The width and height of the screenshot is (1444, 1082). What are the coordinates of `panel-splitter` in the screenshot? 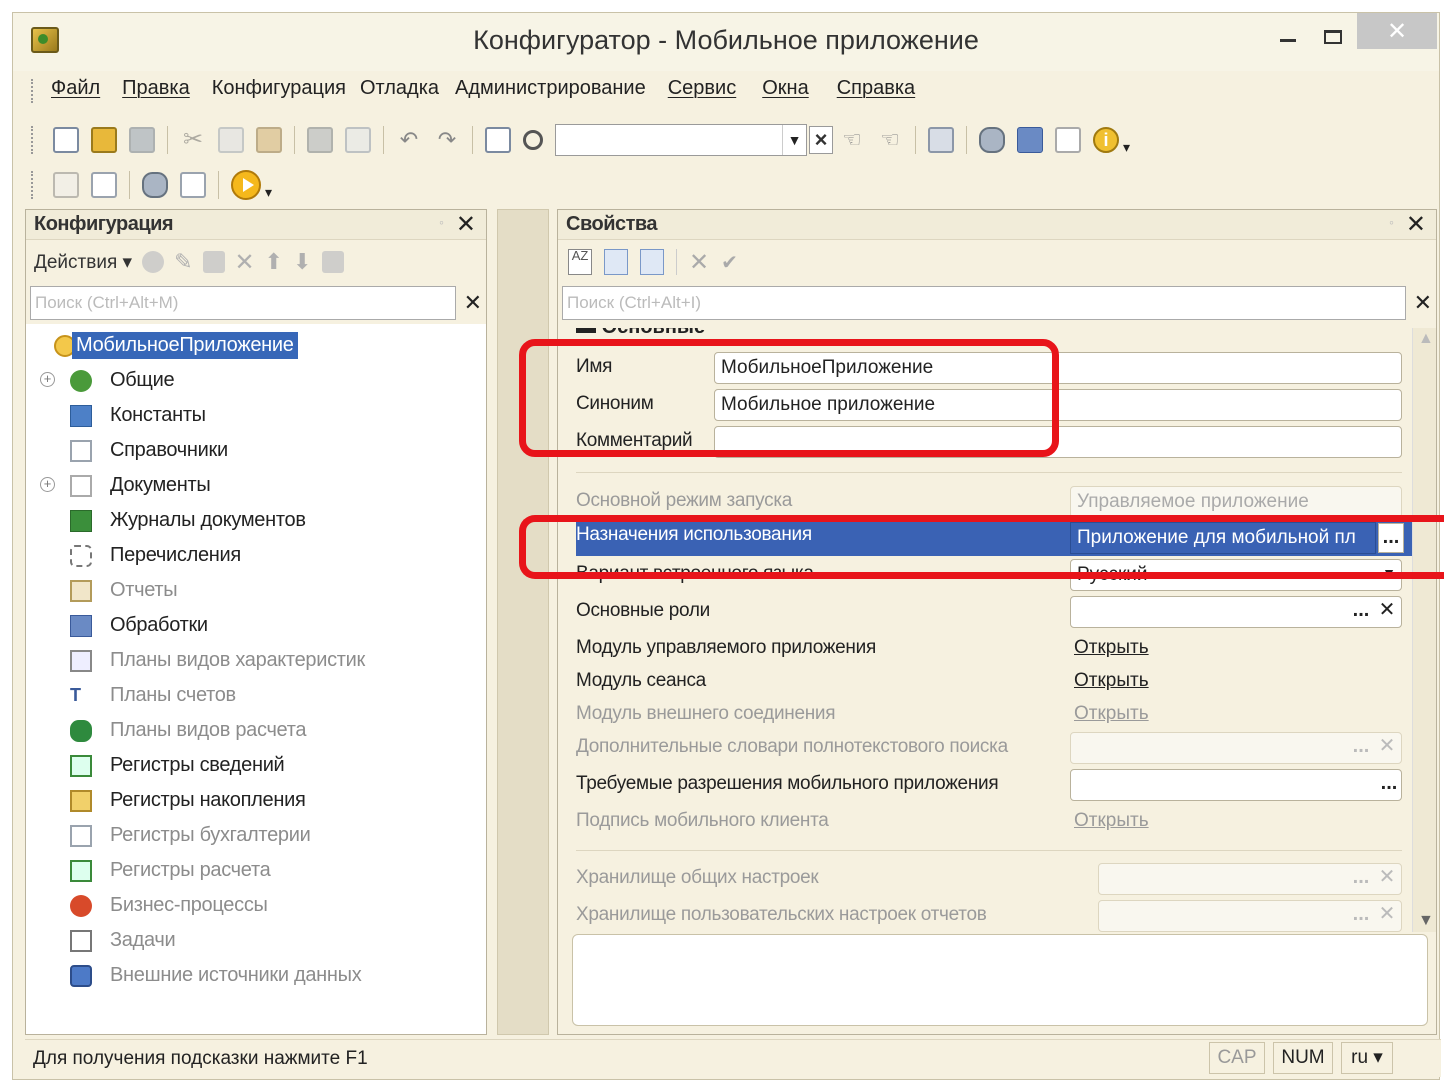 It's located at (523, 622).